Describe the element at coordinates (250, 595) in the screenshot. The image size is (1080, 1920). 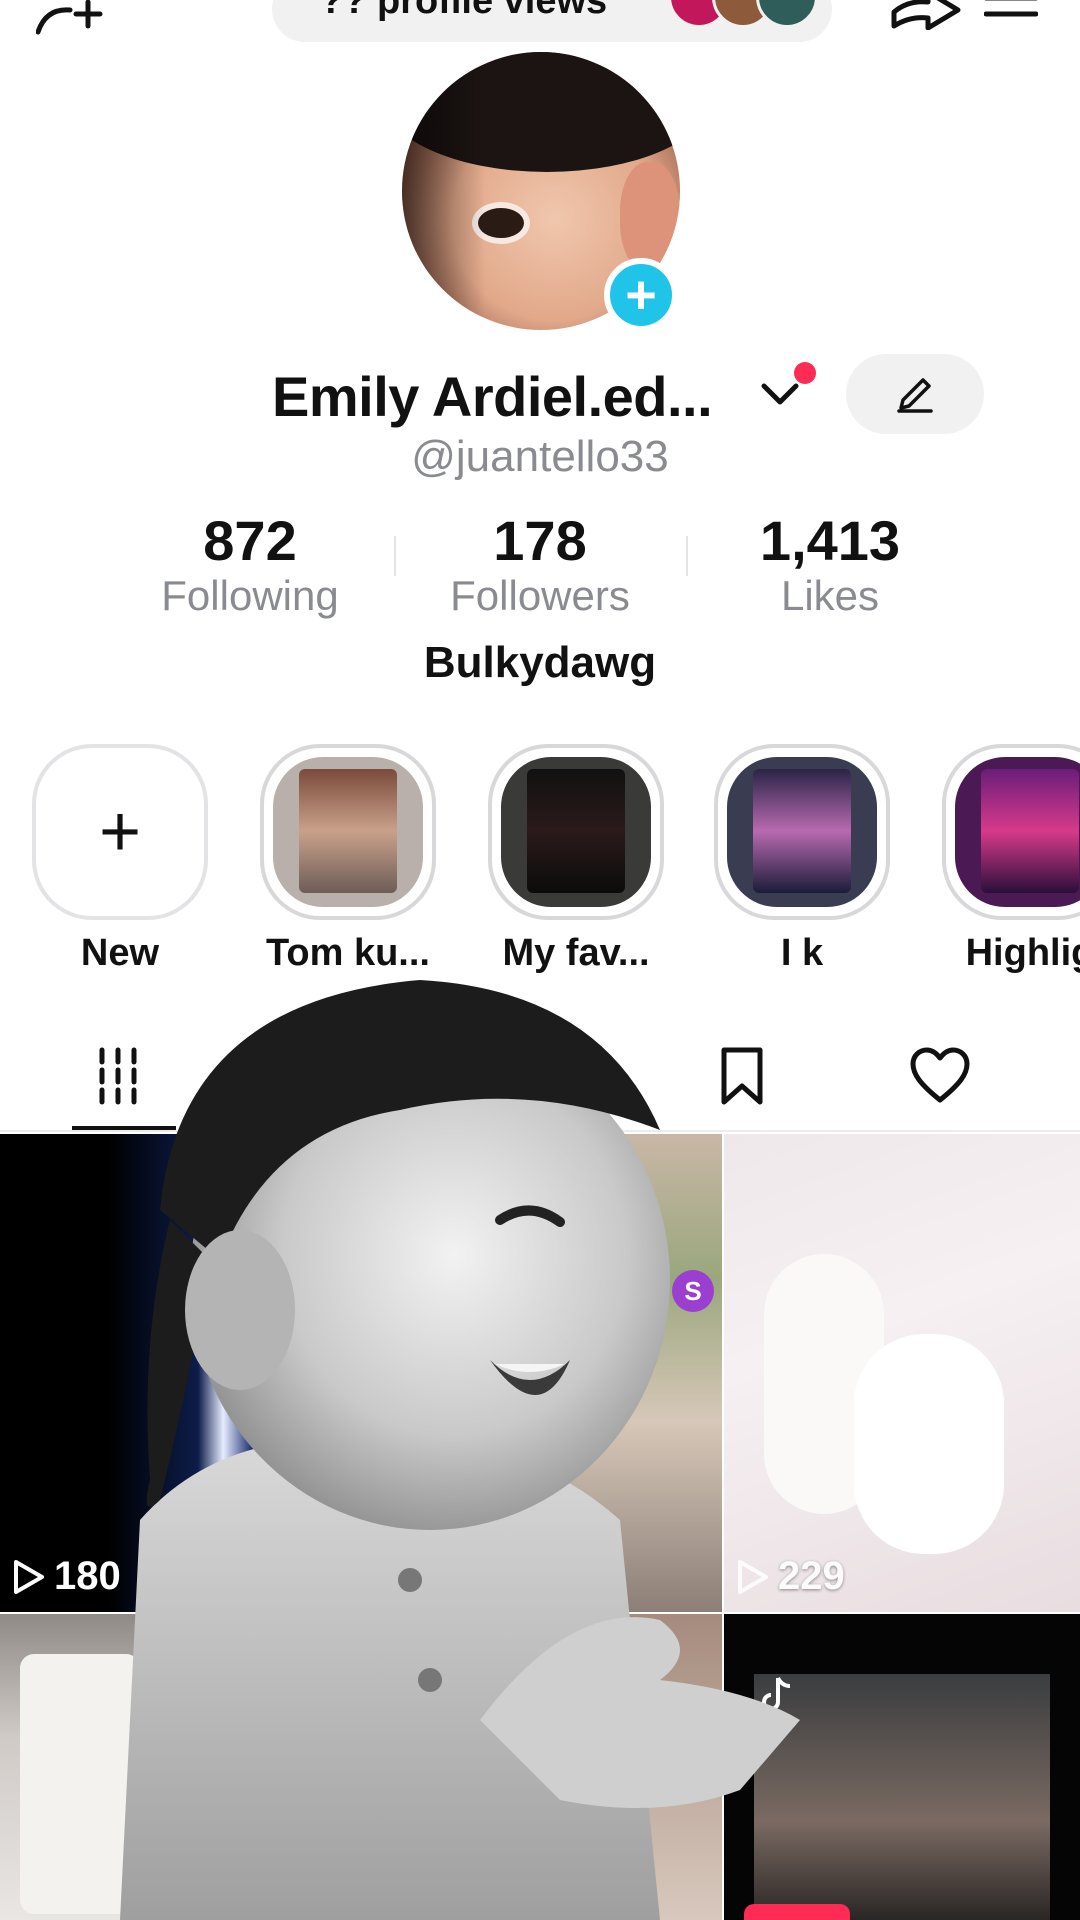
I see `stat-label: Following` at that location.